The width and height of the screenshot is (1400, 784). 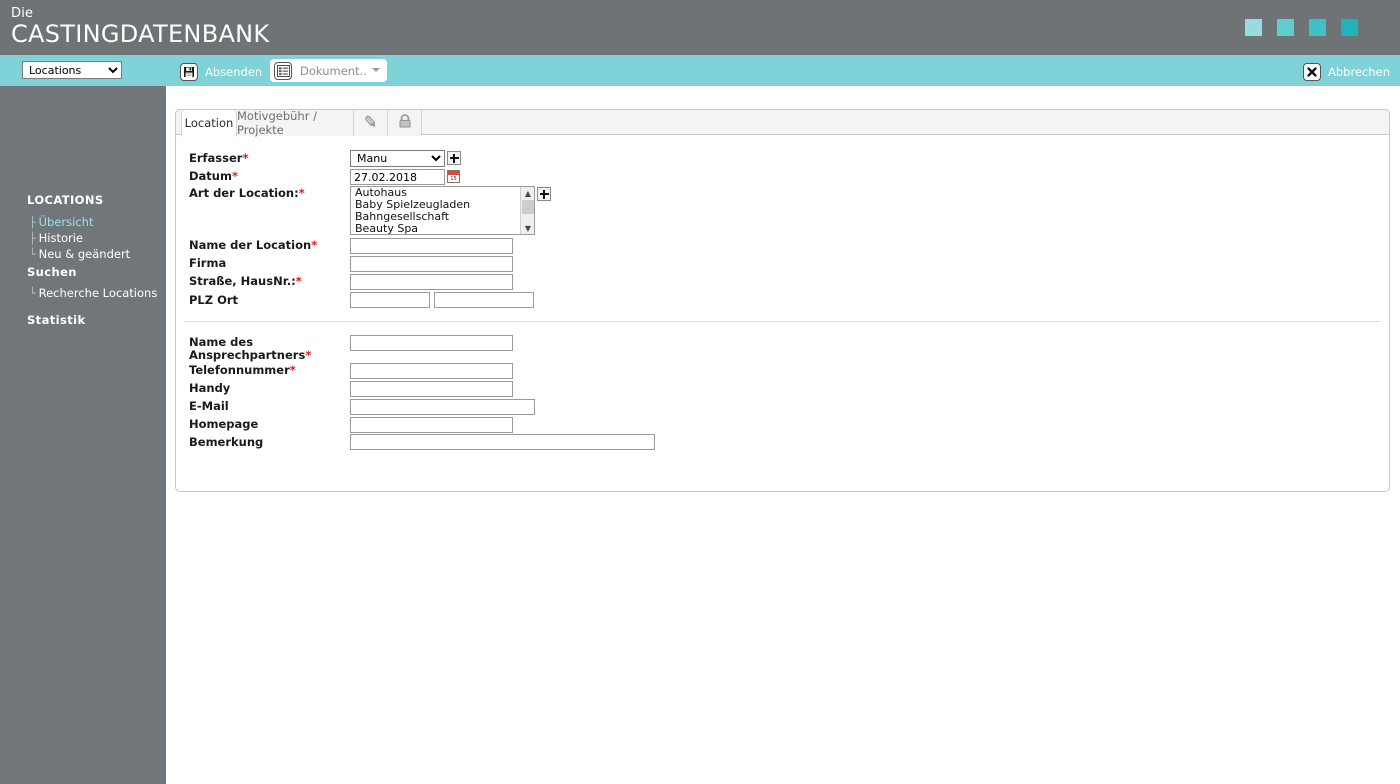 I want to click on ort-input, so click(x=484, y=300).